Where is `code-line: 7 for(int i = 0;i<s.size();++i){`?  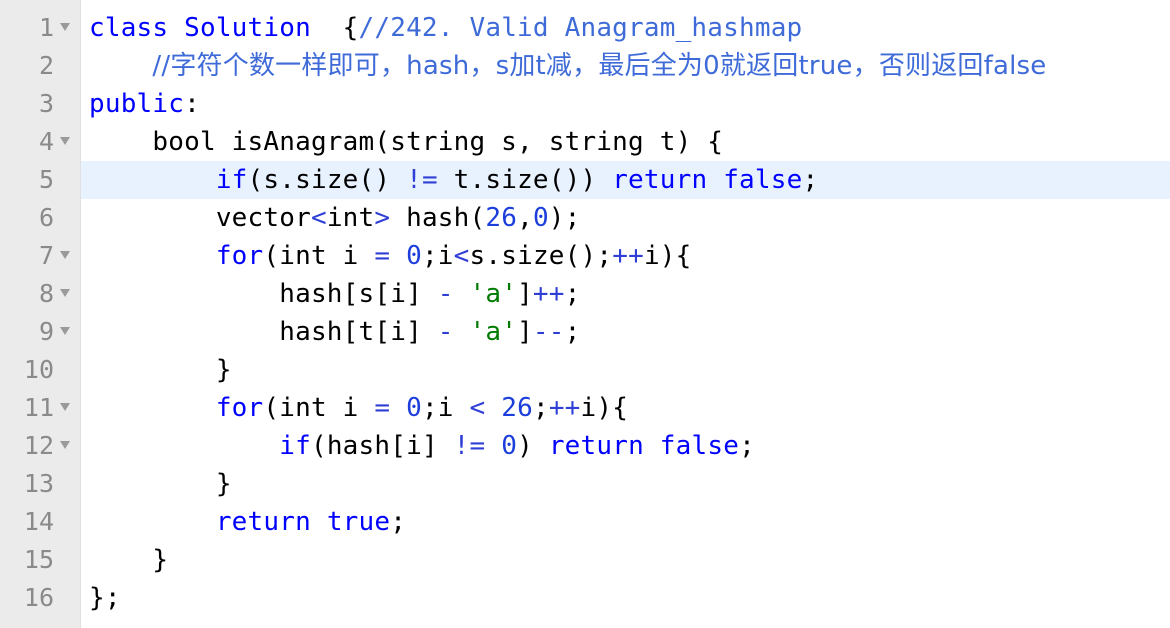
code-line: 7 for(int i = 0;i<s.size();++i){ is located at coordinates (585, 256).